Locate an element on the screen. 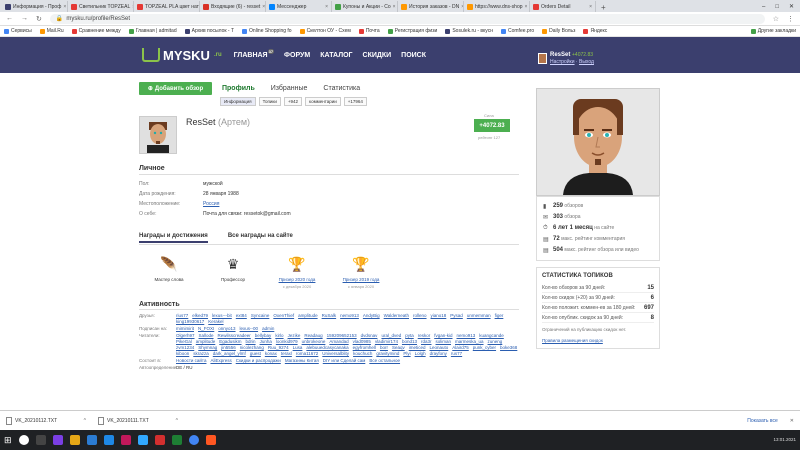 The height and width of the screenshot is (450, 800). subtab-info: Информация is located at coordinates (238, 101).